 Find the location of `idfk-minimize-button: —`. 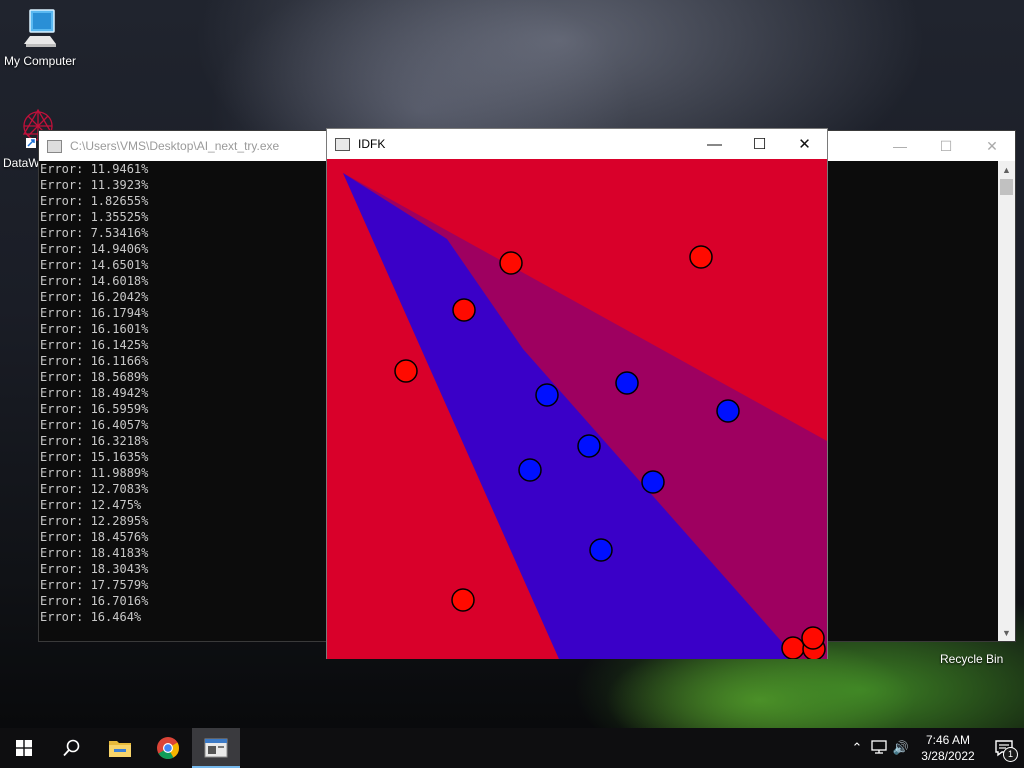

idfk-minimize-button: — is located at coordinates (714, 144).